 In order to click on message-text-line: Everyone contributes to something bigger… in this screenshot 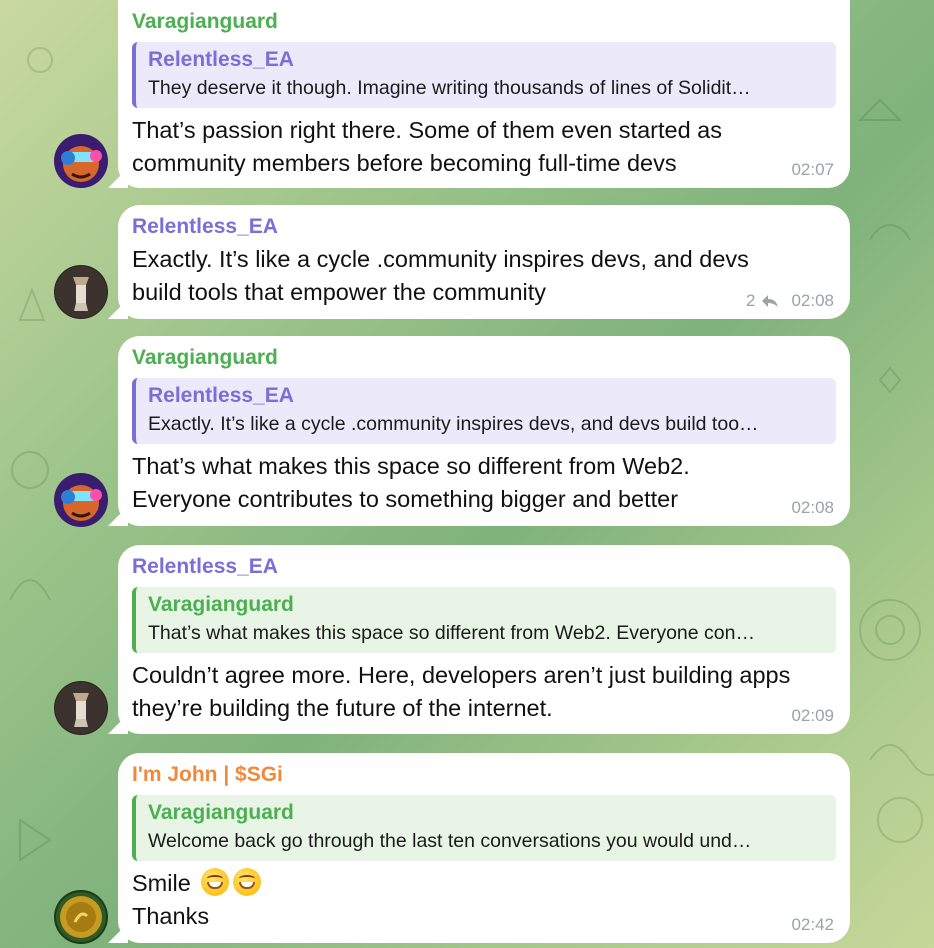, I will do `click(405, 499)`.